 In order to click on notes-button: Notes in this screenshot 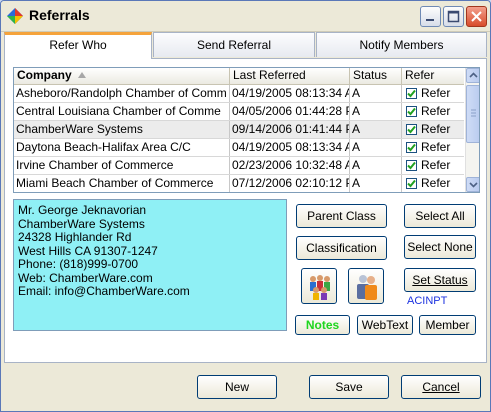, I will do `click(322, 325)`.